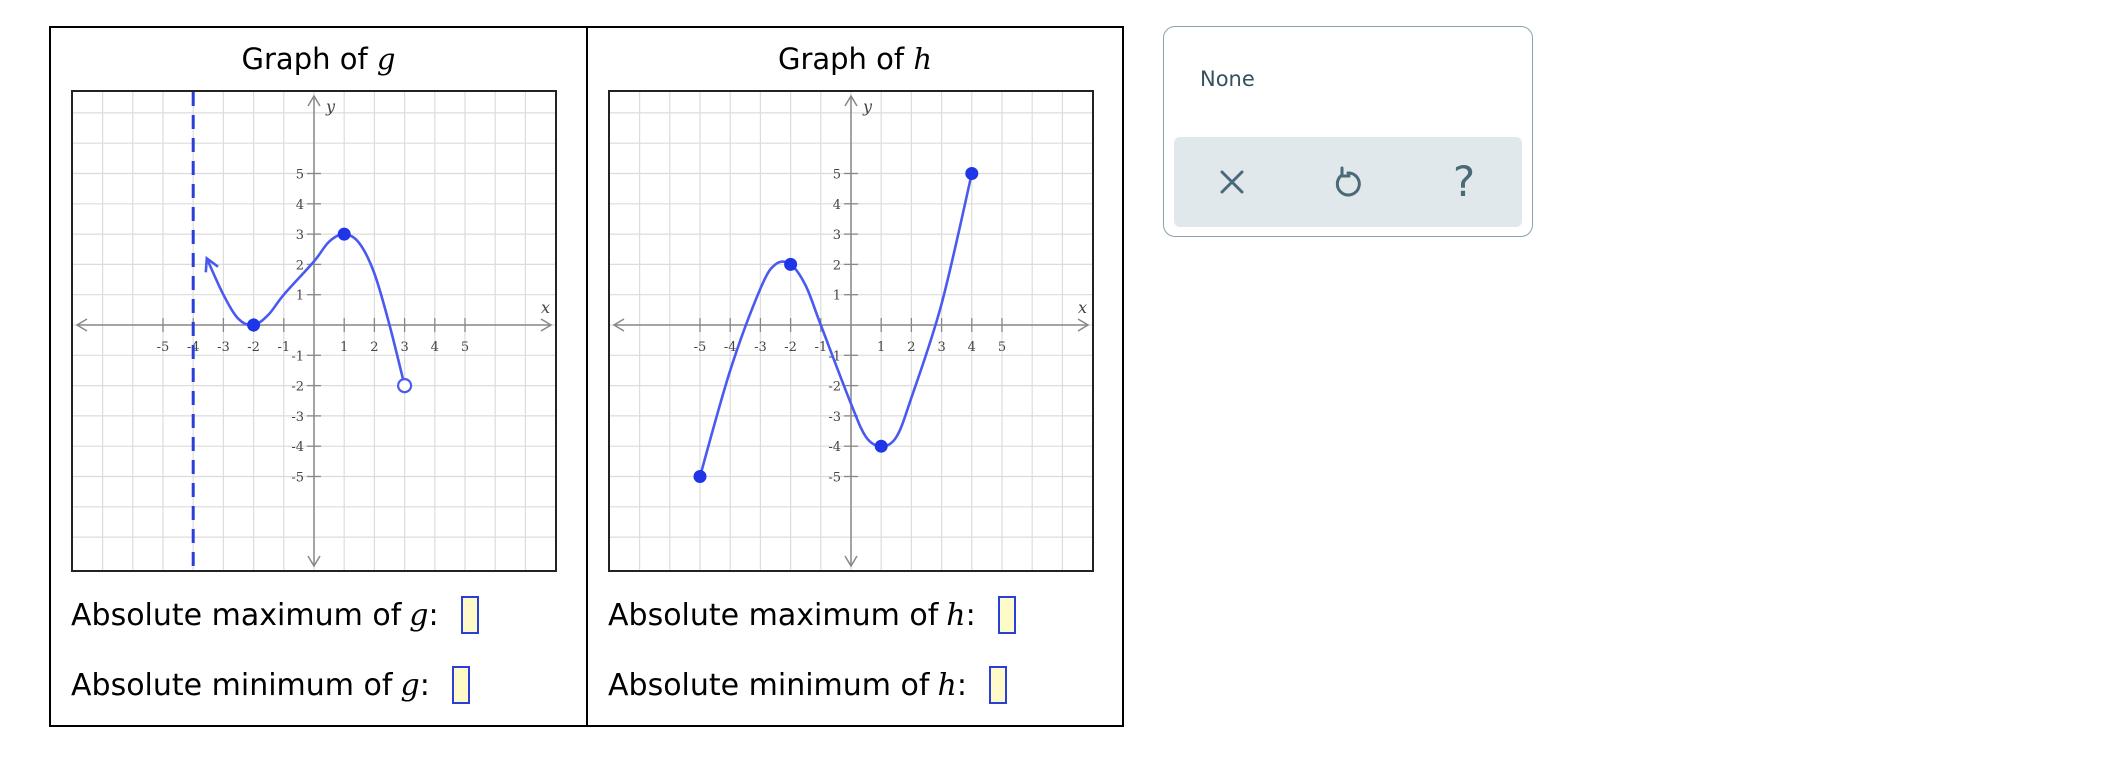  I want to click on abs-max-g-label: Absolute maximum of, so click(236, 615).